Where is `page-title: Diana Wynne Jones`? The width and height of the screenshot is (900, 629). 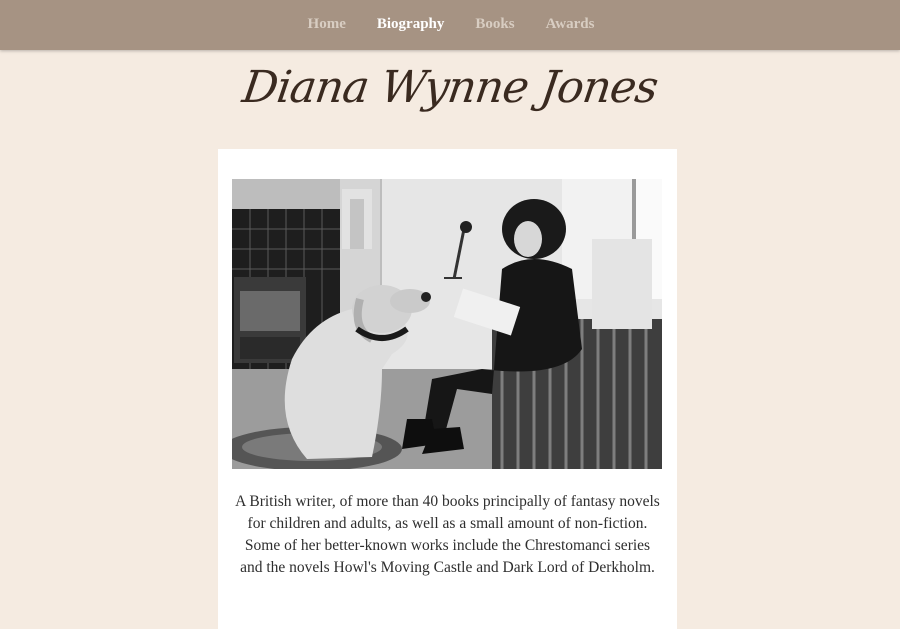
page-title: Diana Wynne Jones is located at coordinates (450, 87).